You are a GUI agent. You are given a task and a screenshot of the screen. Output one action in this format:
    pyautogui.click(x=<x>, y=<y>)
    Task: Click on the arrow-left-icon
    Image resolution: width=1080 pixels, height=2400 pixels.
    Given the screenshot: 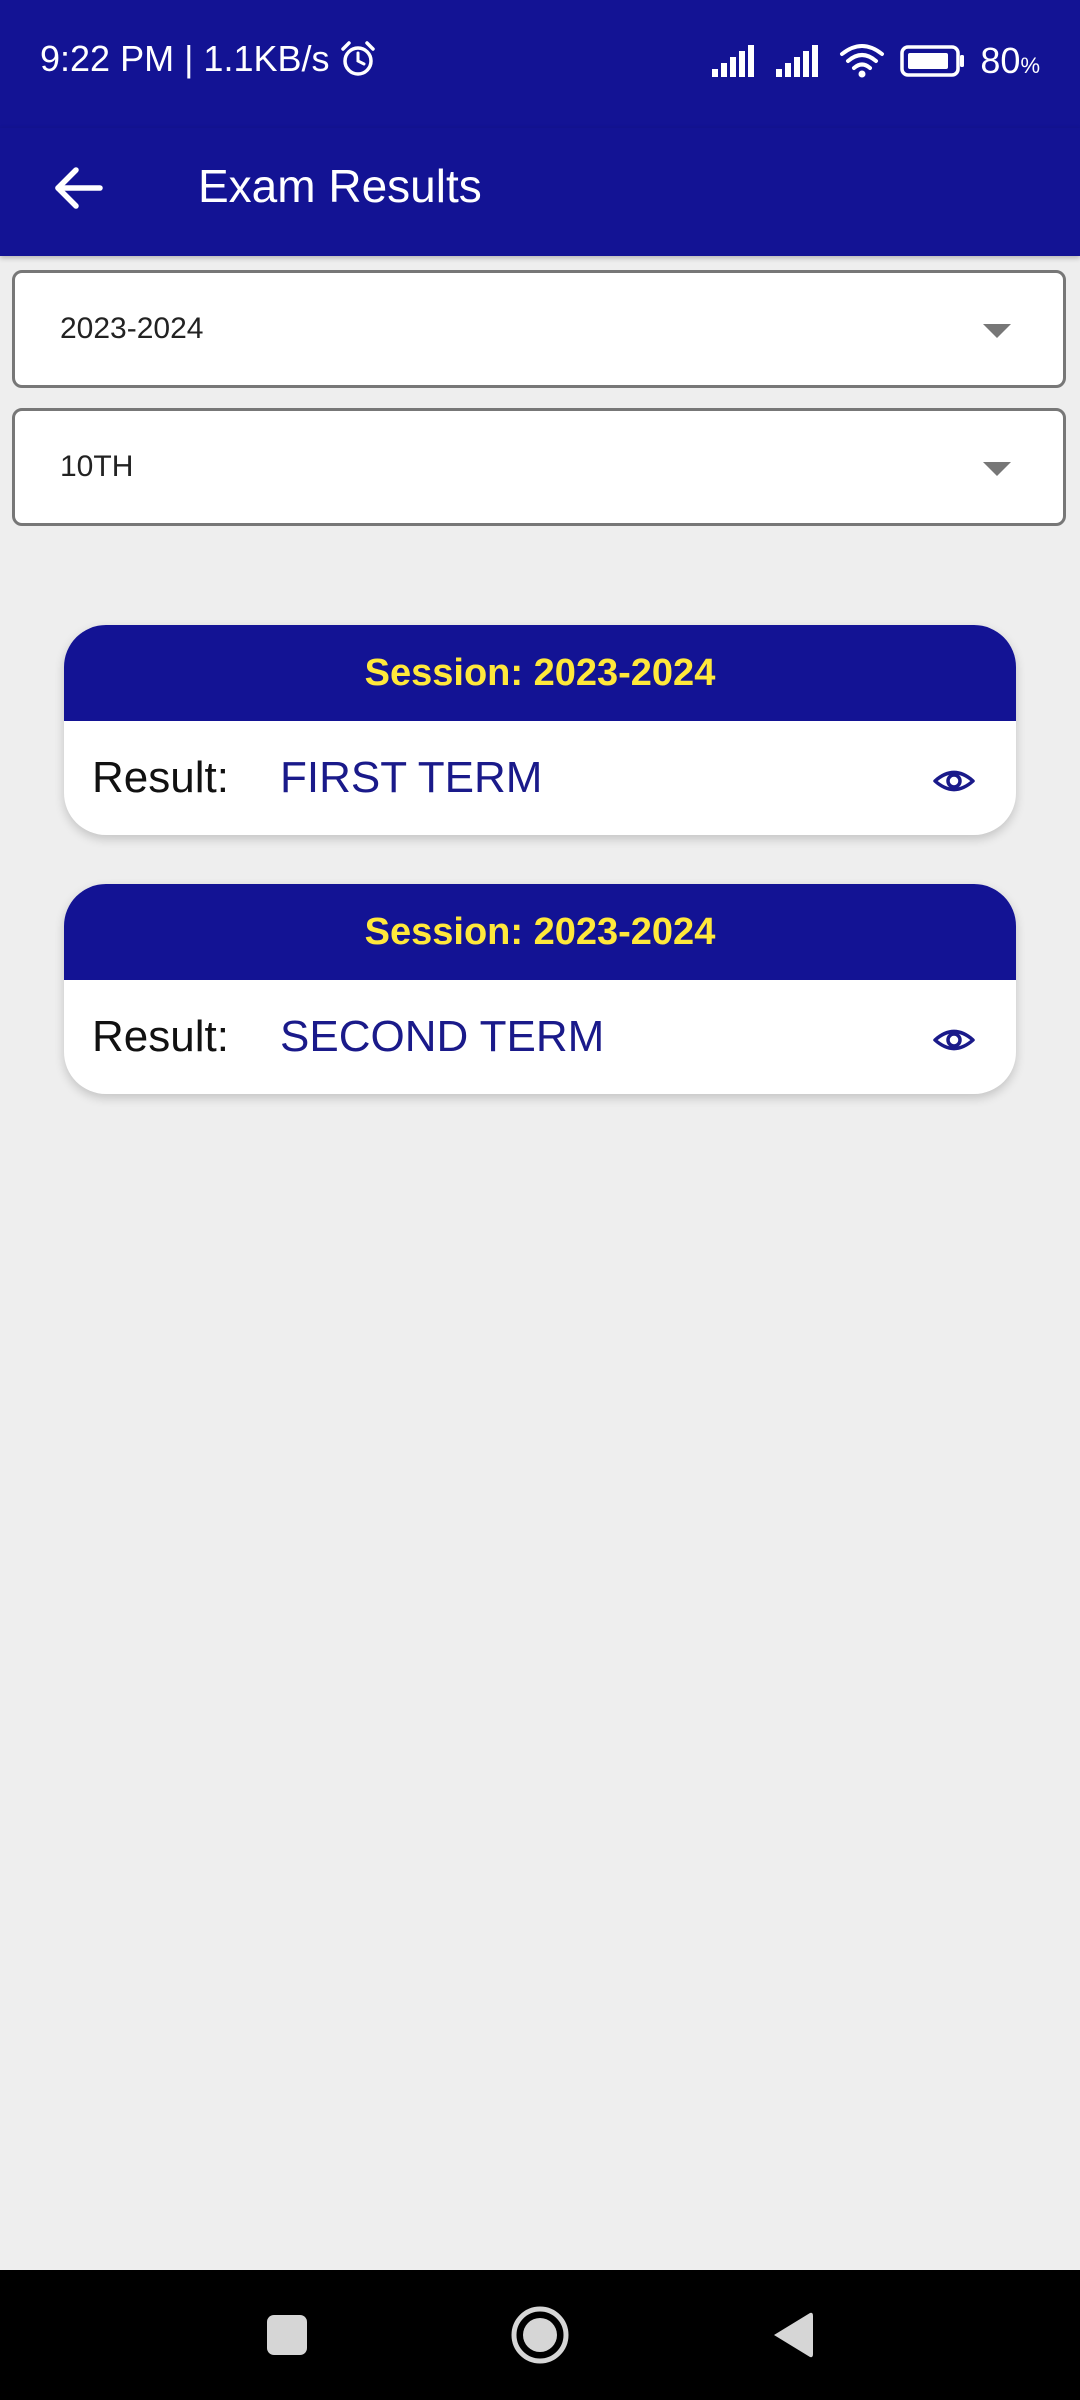 What is the action you would take?
    pyautogui.click(x=79, y=188)
    